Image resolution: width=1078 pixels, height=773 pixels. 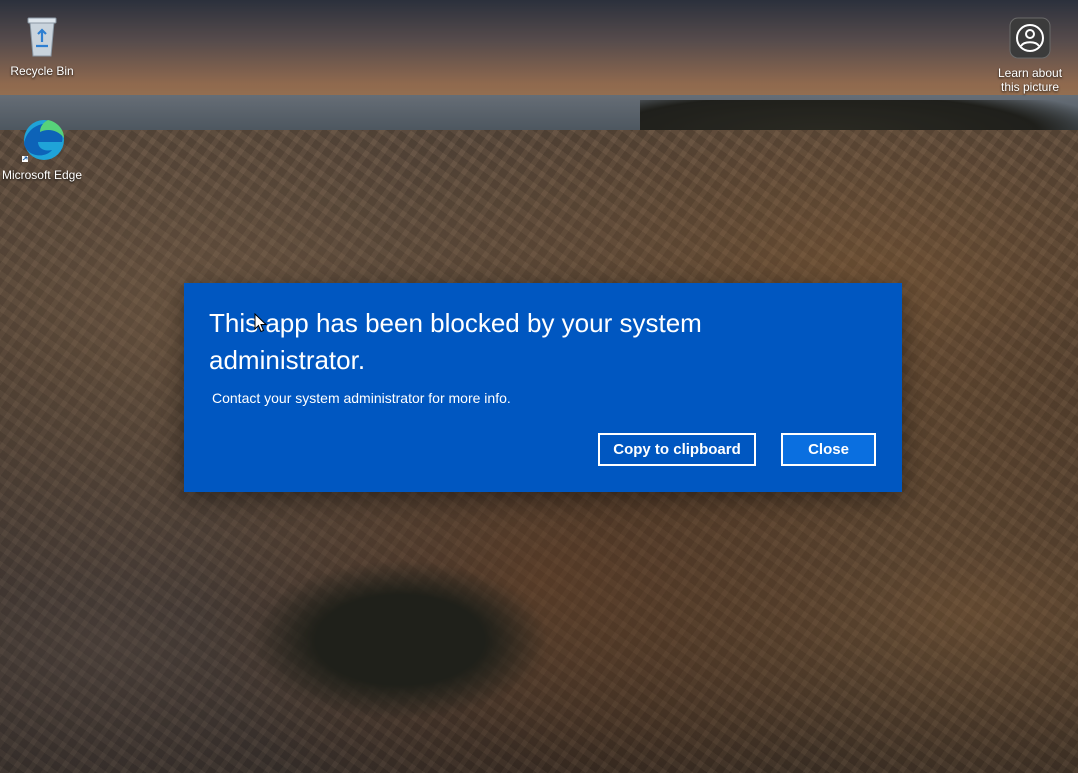 What do you see at coordinates (42, 71) in the screenshot?
I see `recycle-bin-label: Recycle Bin` at bounding box center [42, 71].